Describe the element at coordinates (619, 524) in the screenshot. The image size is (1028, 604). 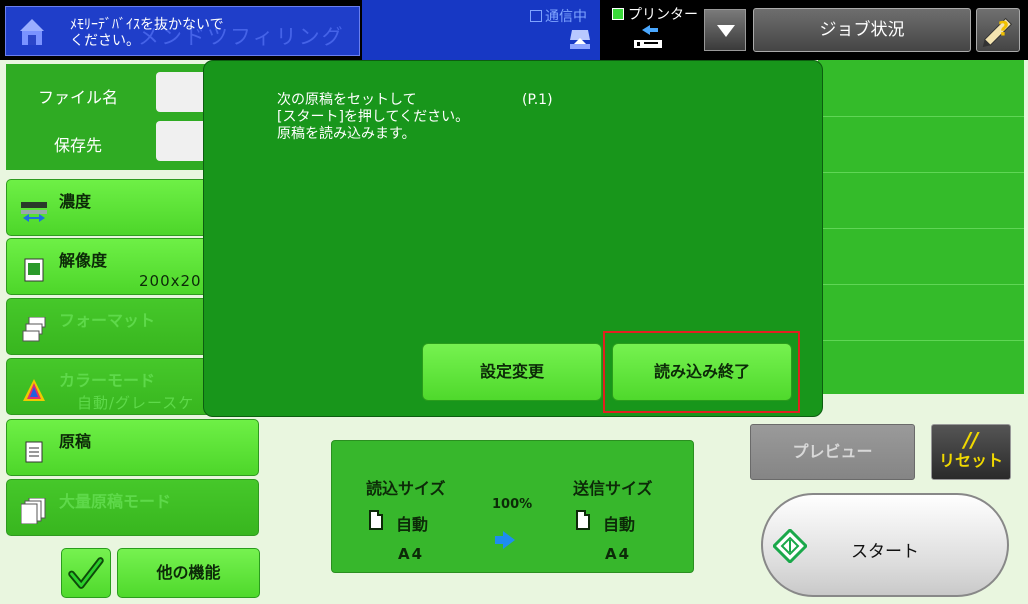
I see `send-mode-value: 自動` at that location.